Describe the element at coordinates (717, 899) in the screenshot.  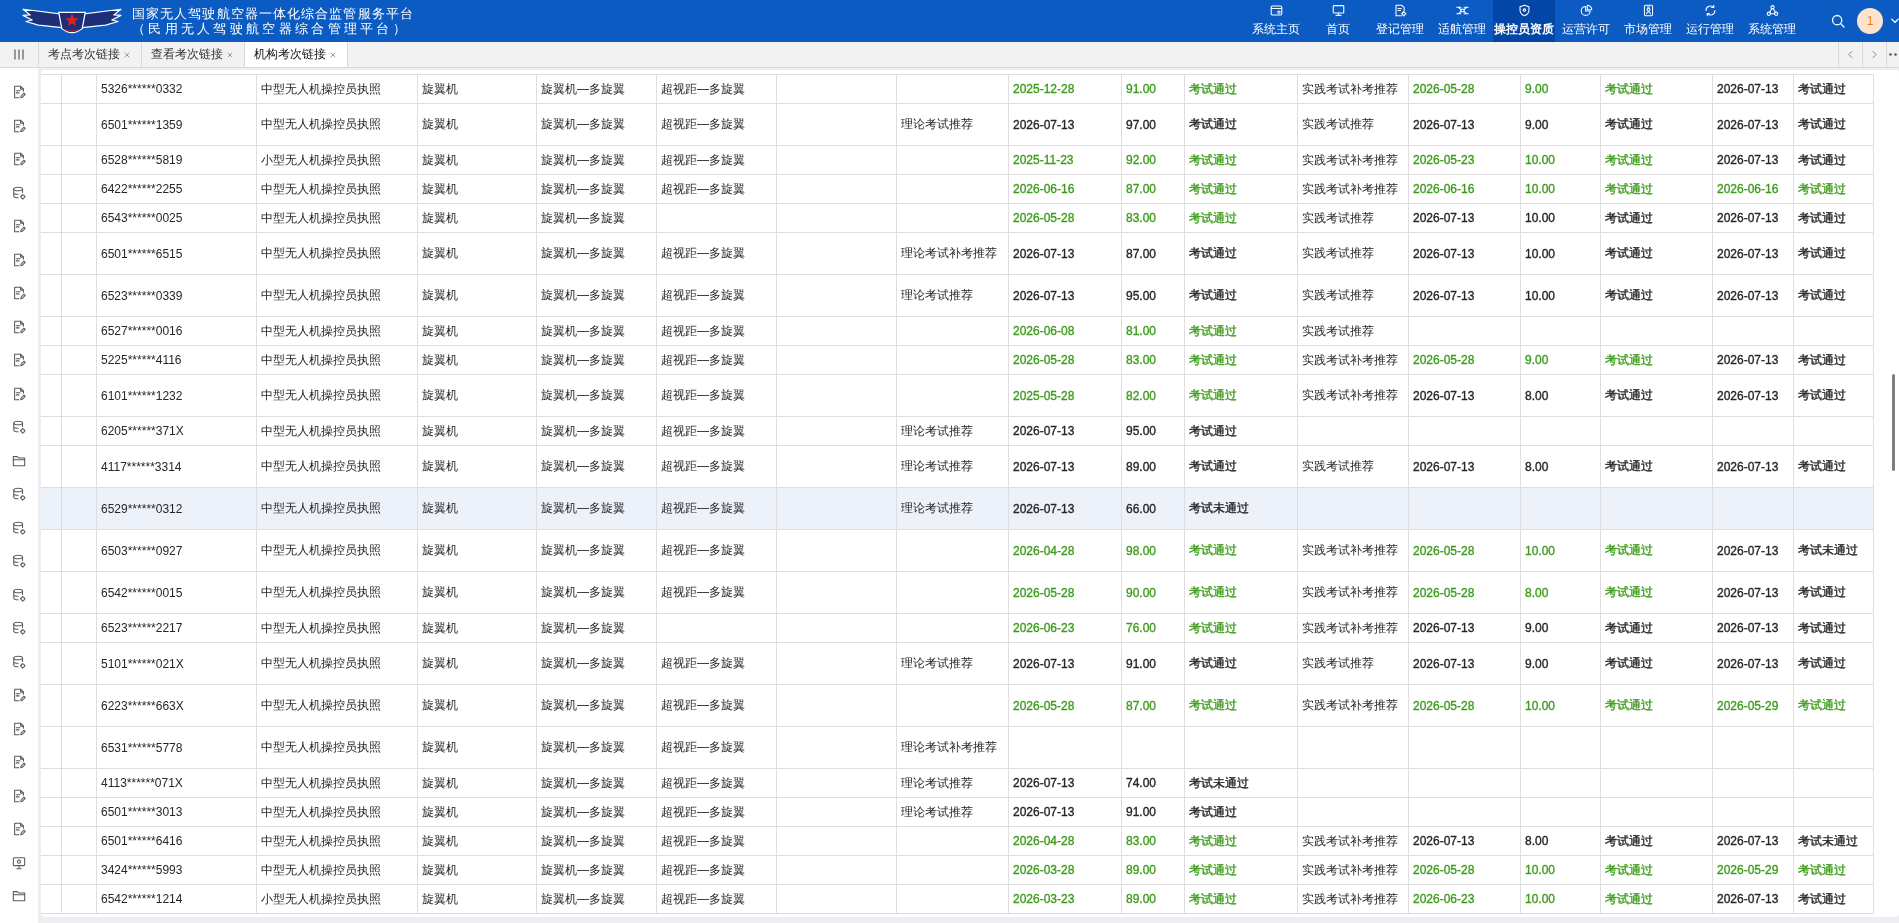
I see `table-cell: 超视距—多旋翼` at that location.